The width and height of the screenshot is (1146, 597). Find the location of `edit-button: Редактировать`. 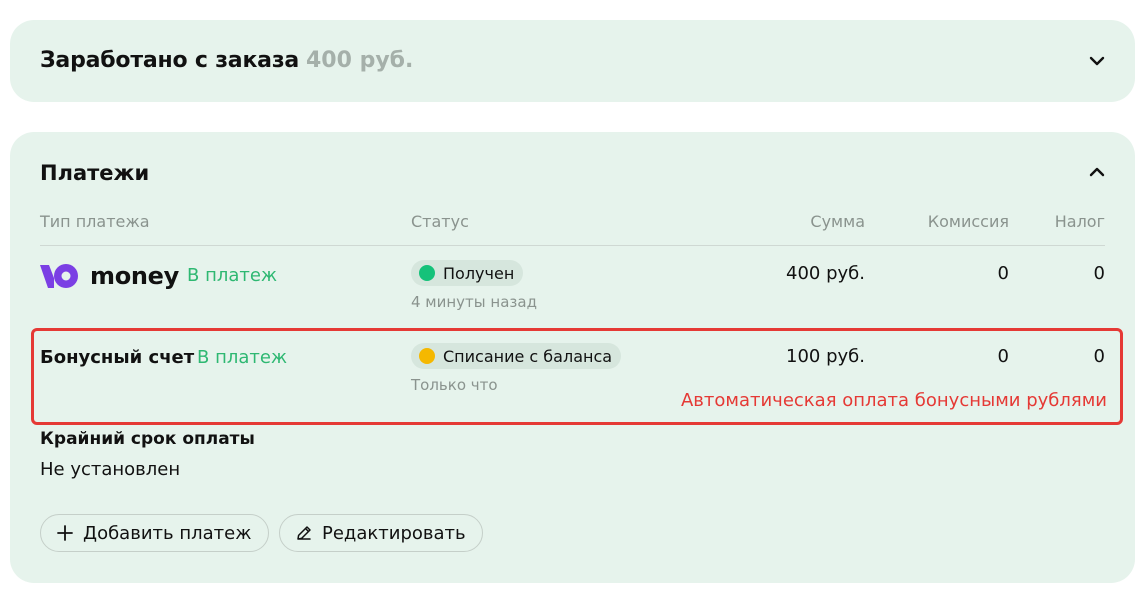

edit-button: Редактировать is located at coordinates (381, 533).